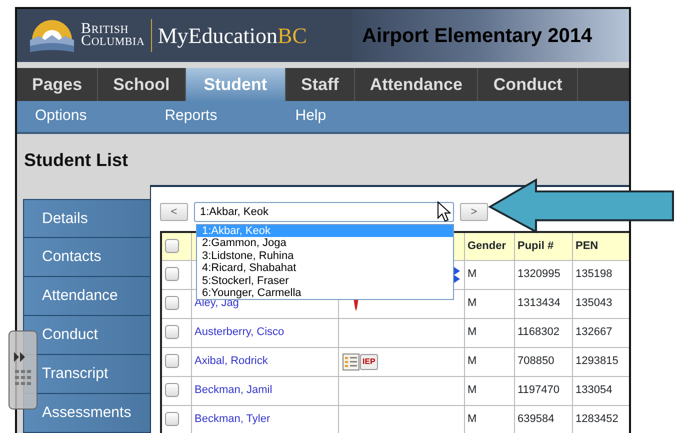  I want to click on dropdown-option: 4:Ricard, Shabahat, so click(325, 268).